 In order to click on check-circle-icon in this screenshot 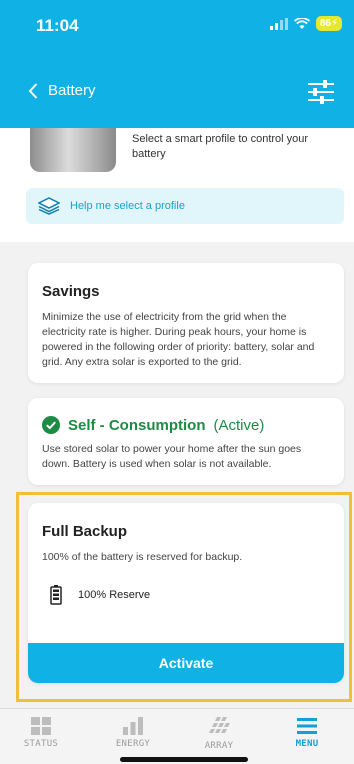, I will do `click(51, 425)`.